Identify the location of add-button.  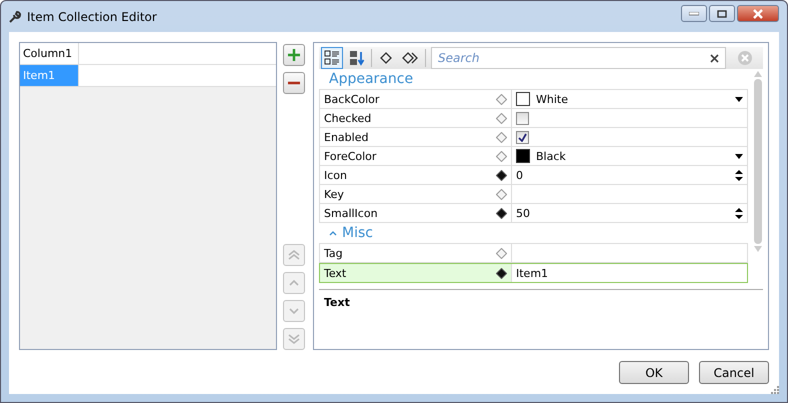
(294, 55).